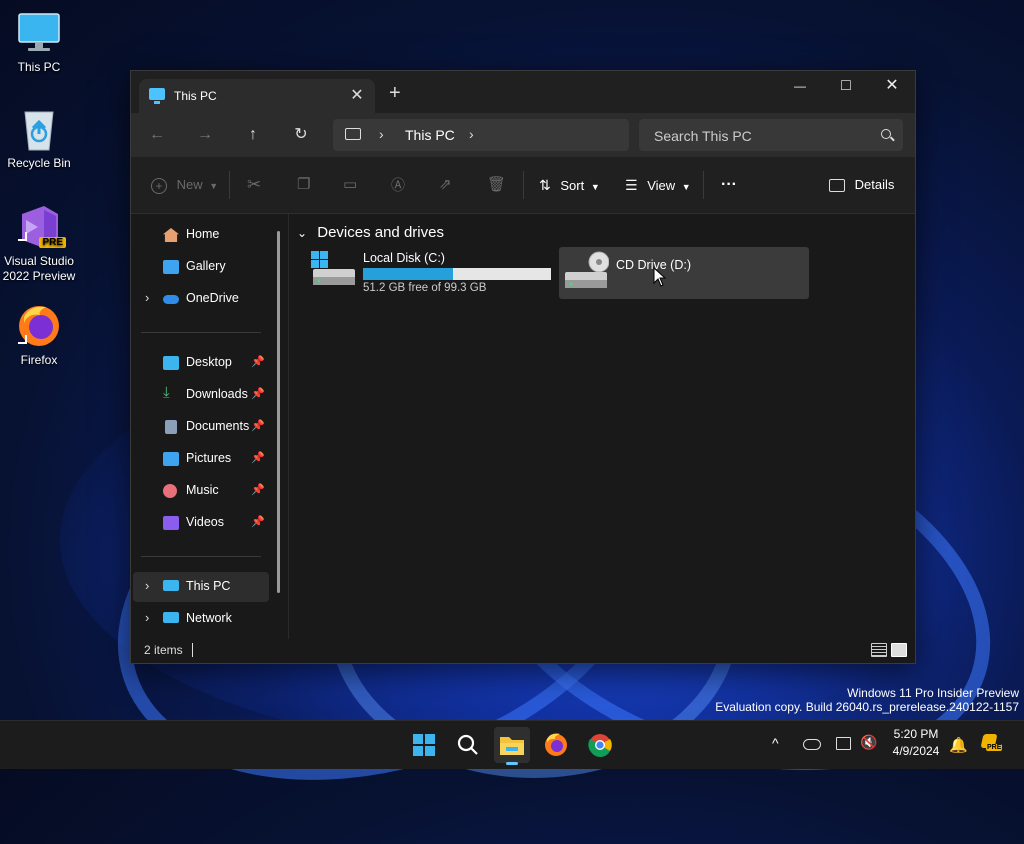  I want to click on drive-item-local-disk: Local Disk (C:) 51.2 GB free of 99.3 GB, so click(433, 273).